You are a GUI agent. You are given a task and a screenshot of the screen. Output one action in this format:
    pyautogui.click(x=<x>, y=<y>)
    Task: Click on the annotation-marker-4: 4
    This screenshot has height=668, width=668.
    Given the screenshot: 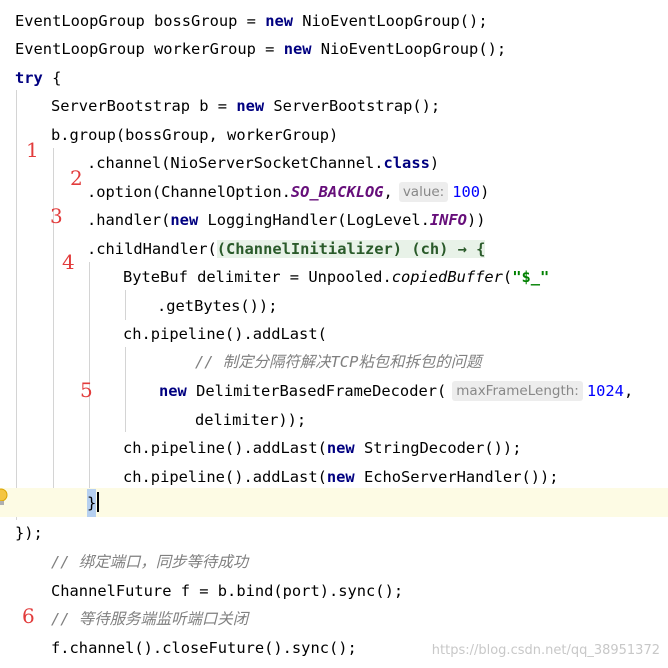 What is the action you would take?
    pyautogui.click(x=68, y=262)
    